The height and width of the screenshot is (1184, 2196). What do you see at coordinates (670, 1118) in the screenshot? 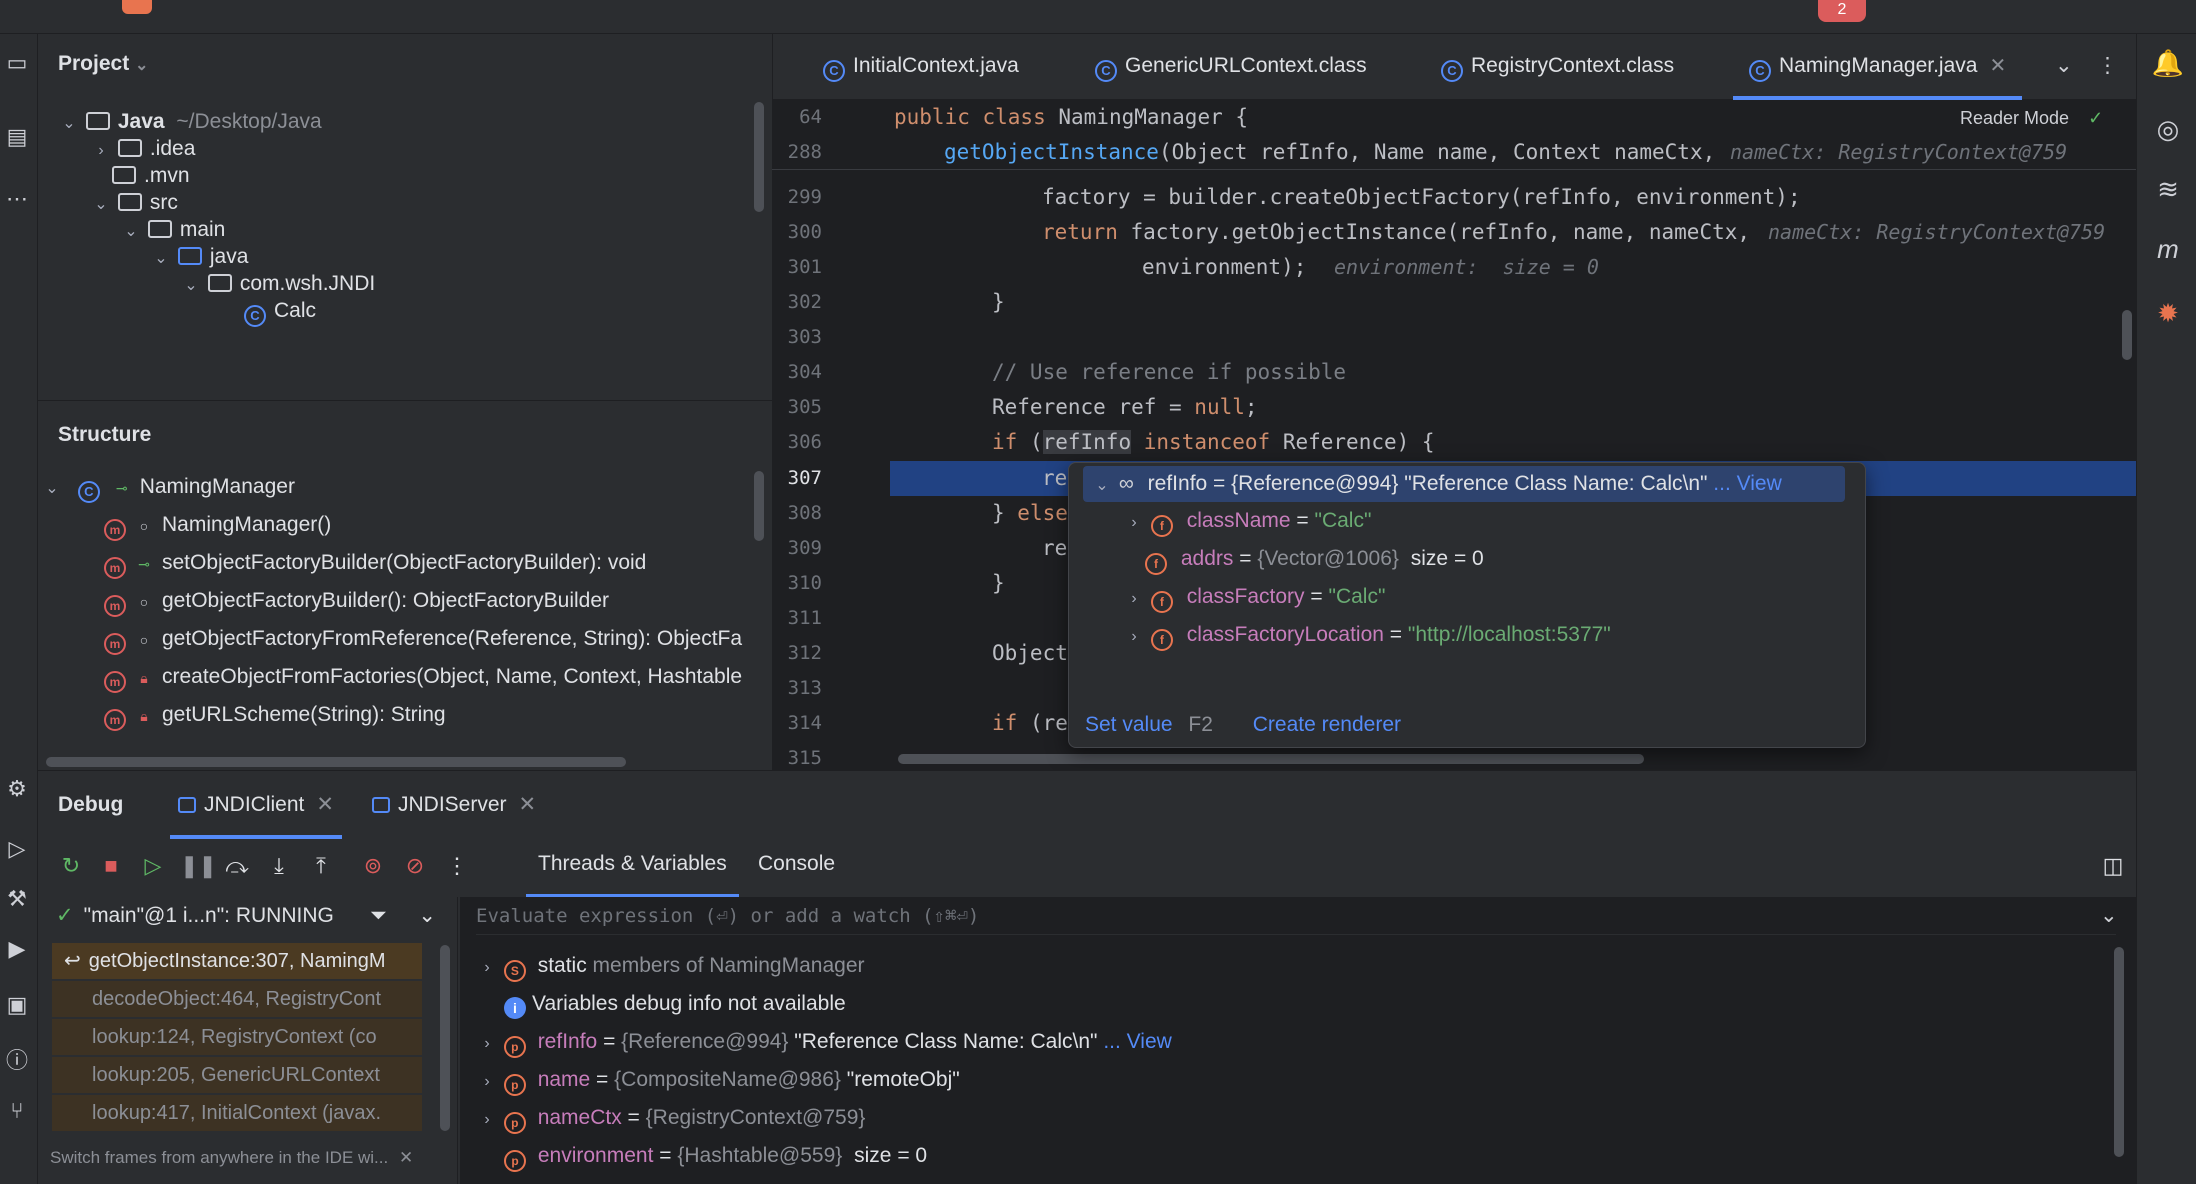
I see `variable-row: › p nameCtx = {RegistryContext@759}` at bounding box center [670, 1118].